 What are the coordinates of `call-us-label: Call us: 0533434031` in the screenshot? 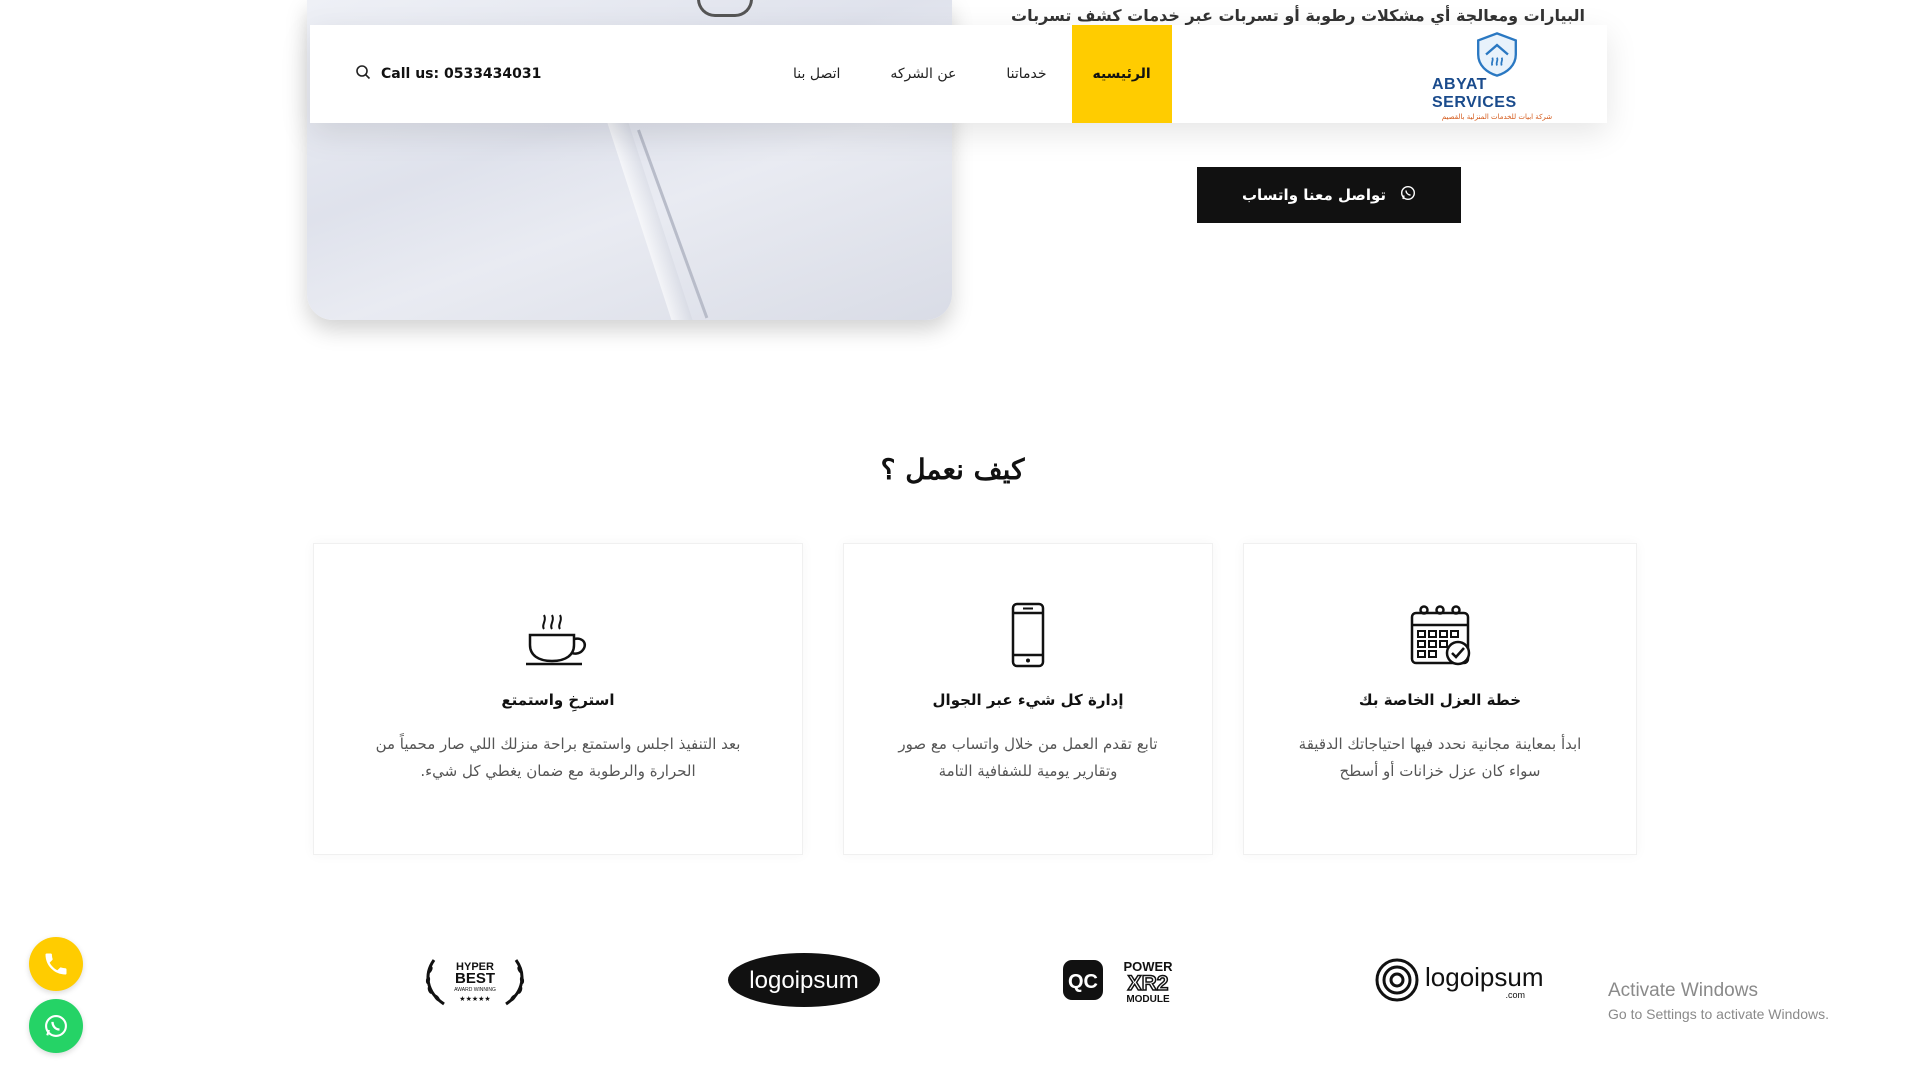 It's located at (461, 74).